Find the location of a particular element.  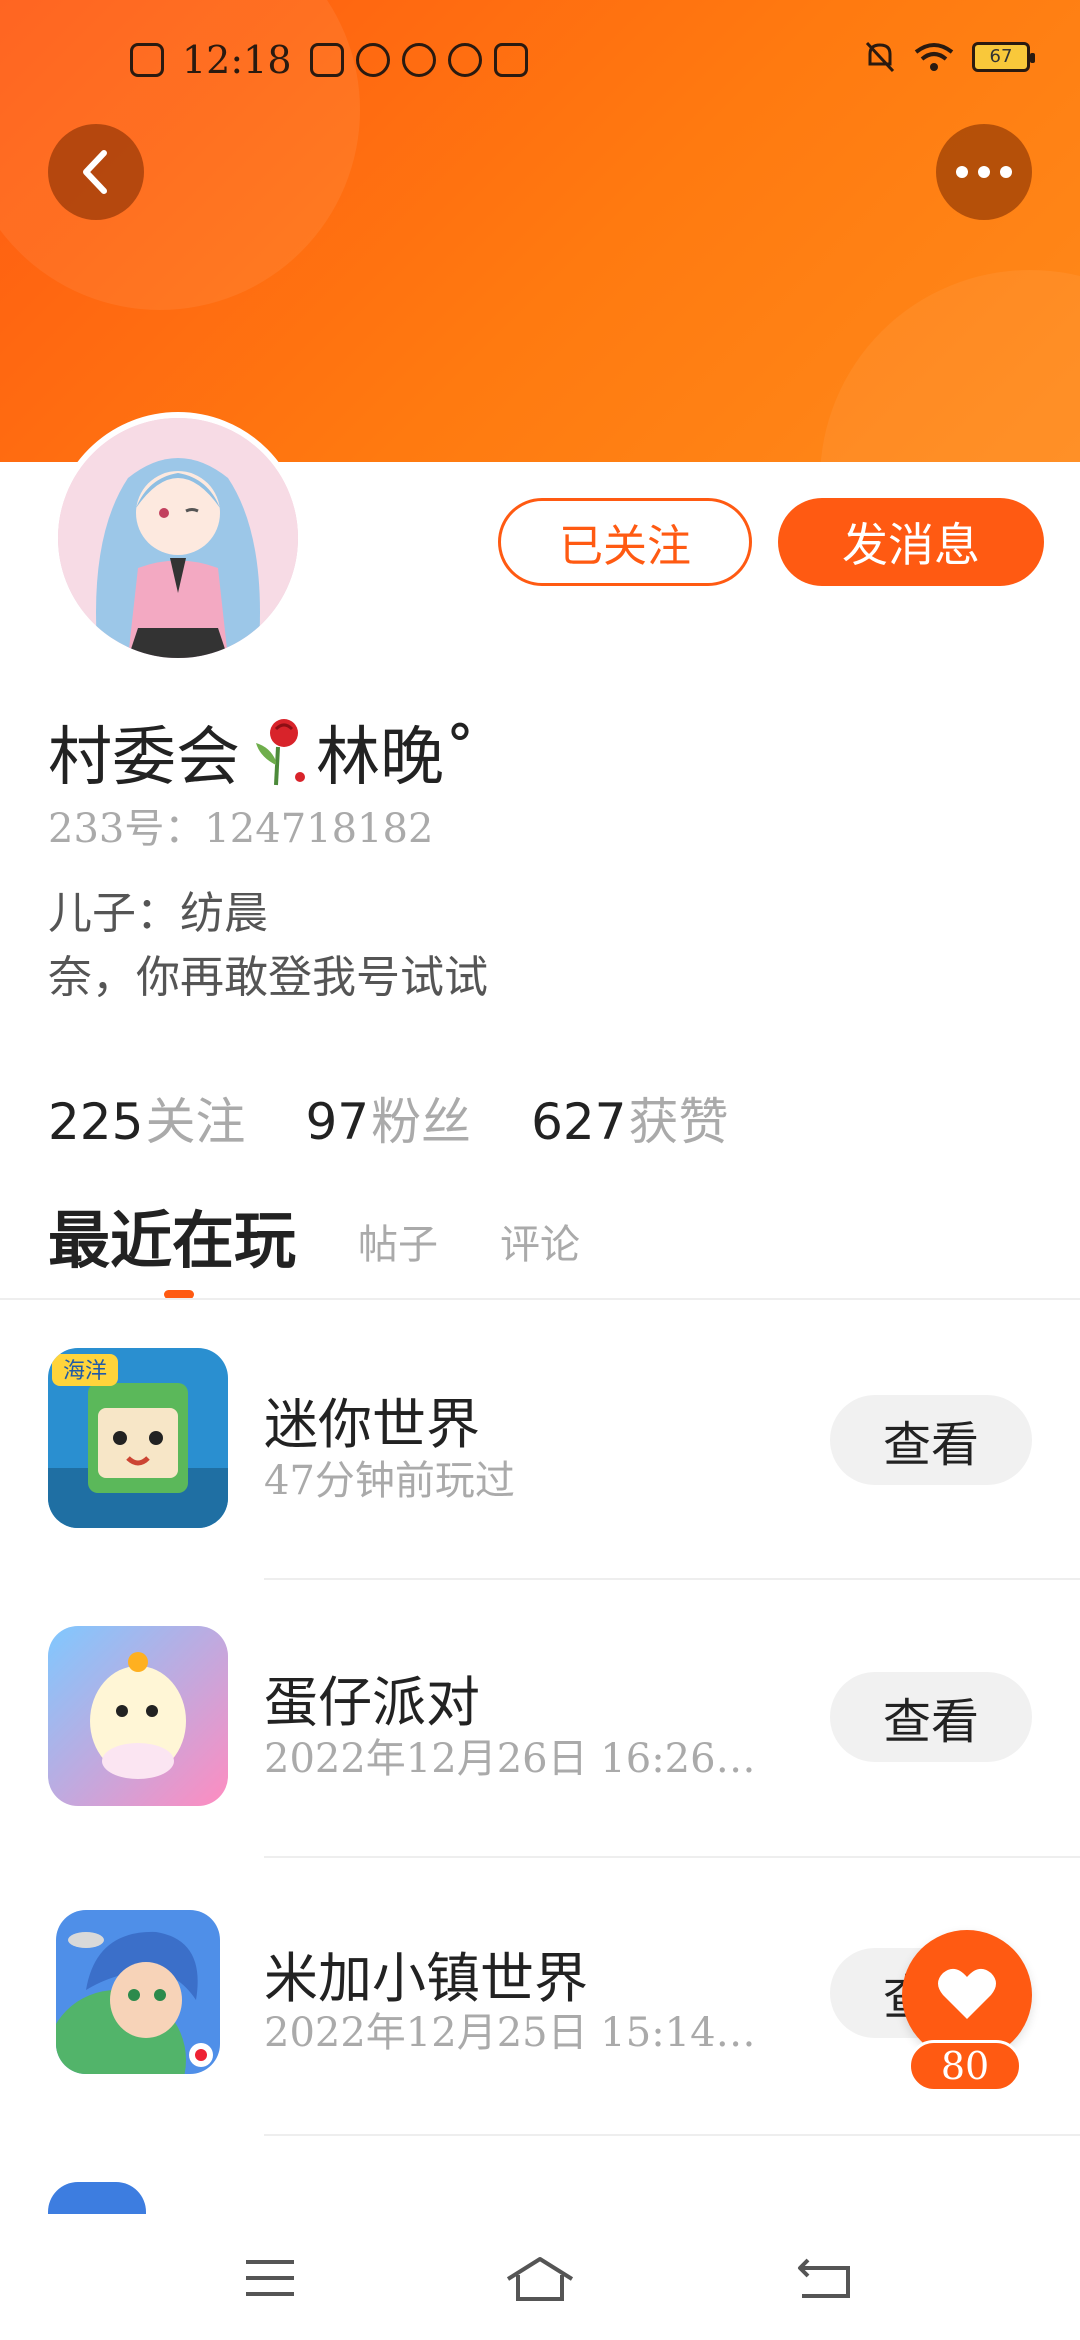

weibo-icon is located at coordinates (418, 60).